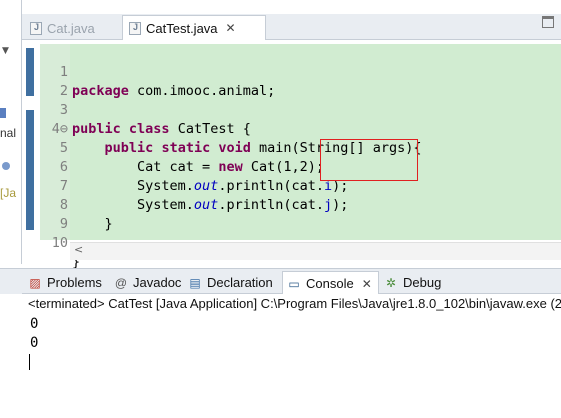 This screenshot has height=418, width=561. I want to click on package-explorer-panel: ▼ nal [Ja, so click(11, 132).